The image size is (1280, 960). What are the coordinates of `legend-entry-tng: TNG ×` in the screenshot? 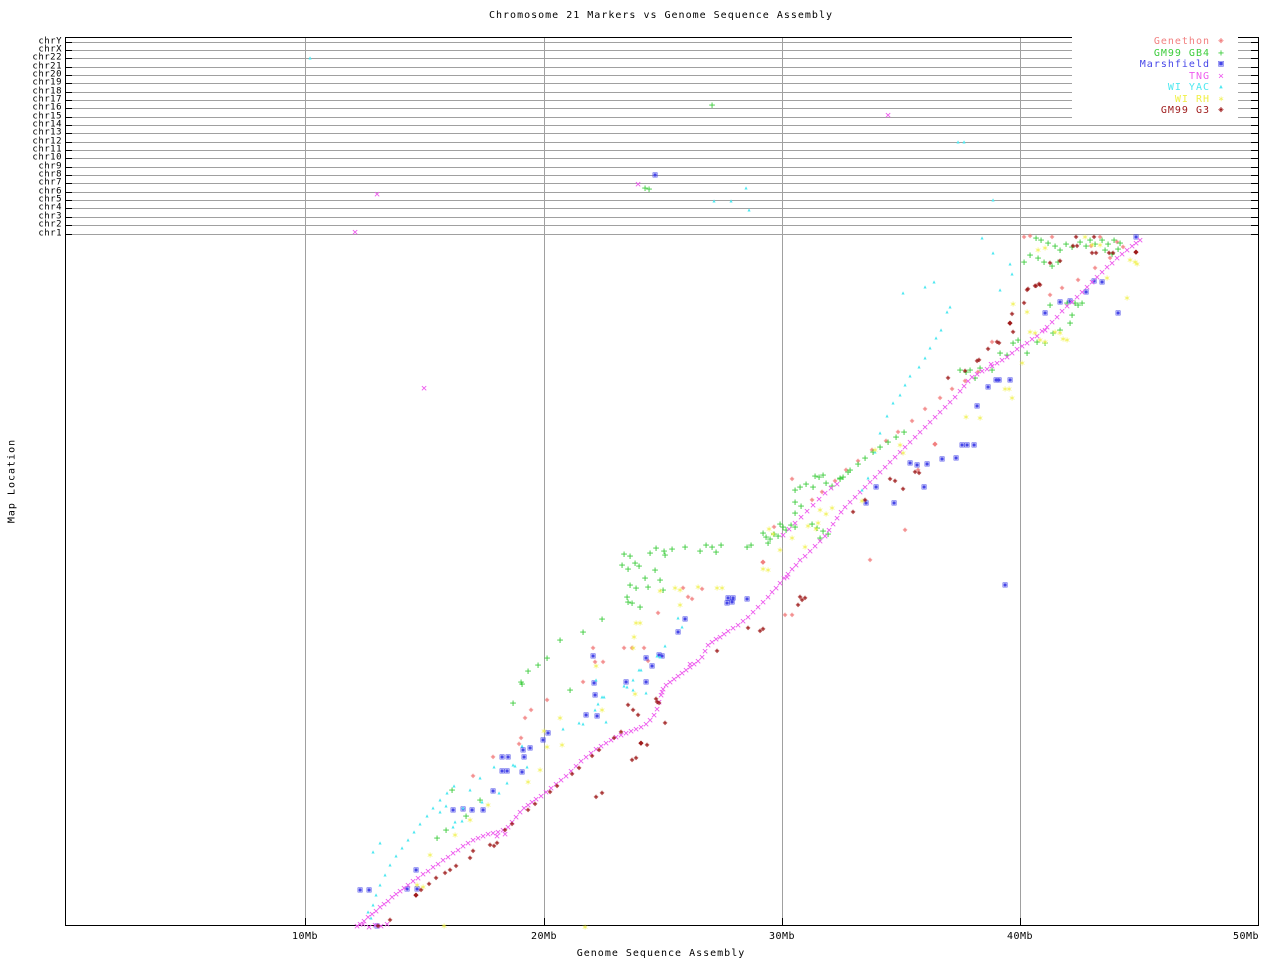 It's located at (1152, 76).